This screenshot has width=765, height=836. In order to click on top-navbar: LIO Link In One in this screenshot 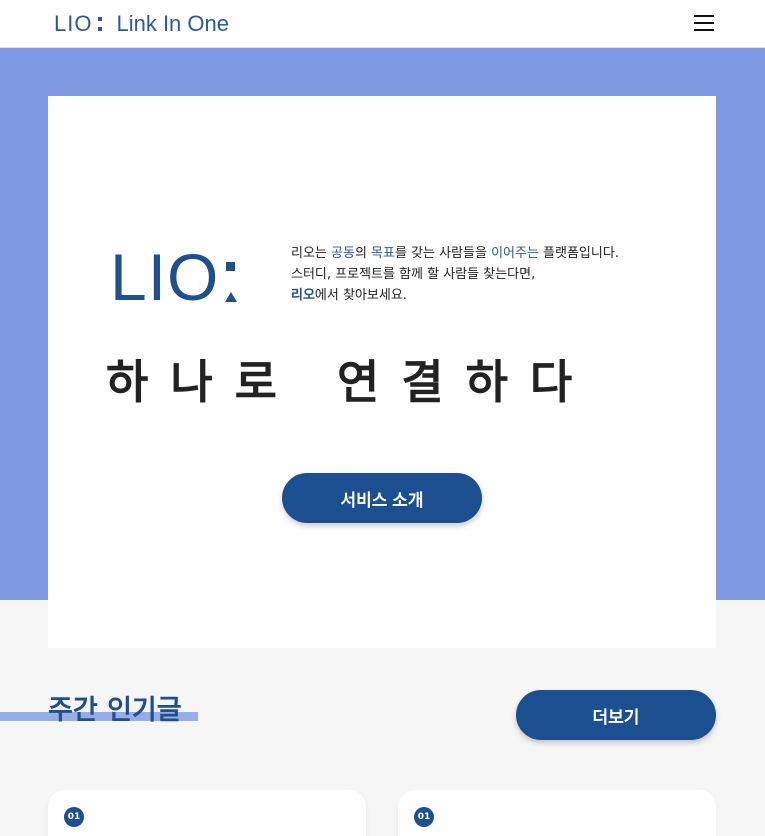, I will do `click(382, 24)`.